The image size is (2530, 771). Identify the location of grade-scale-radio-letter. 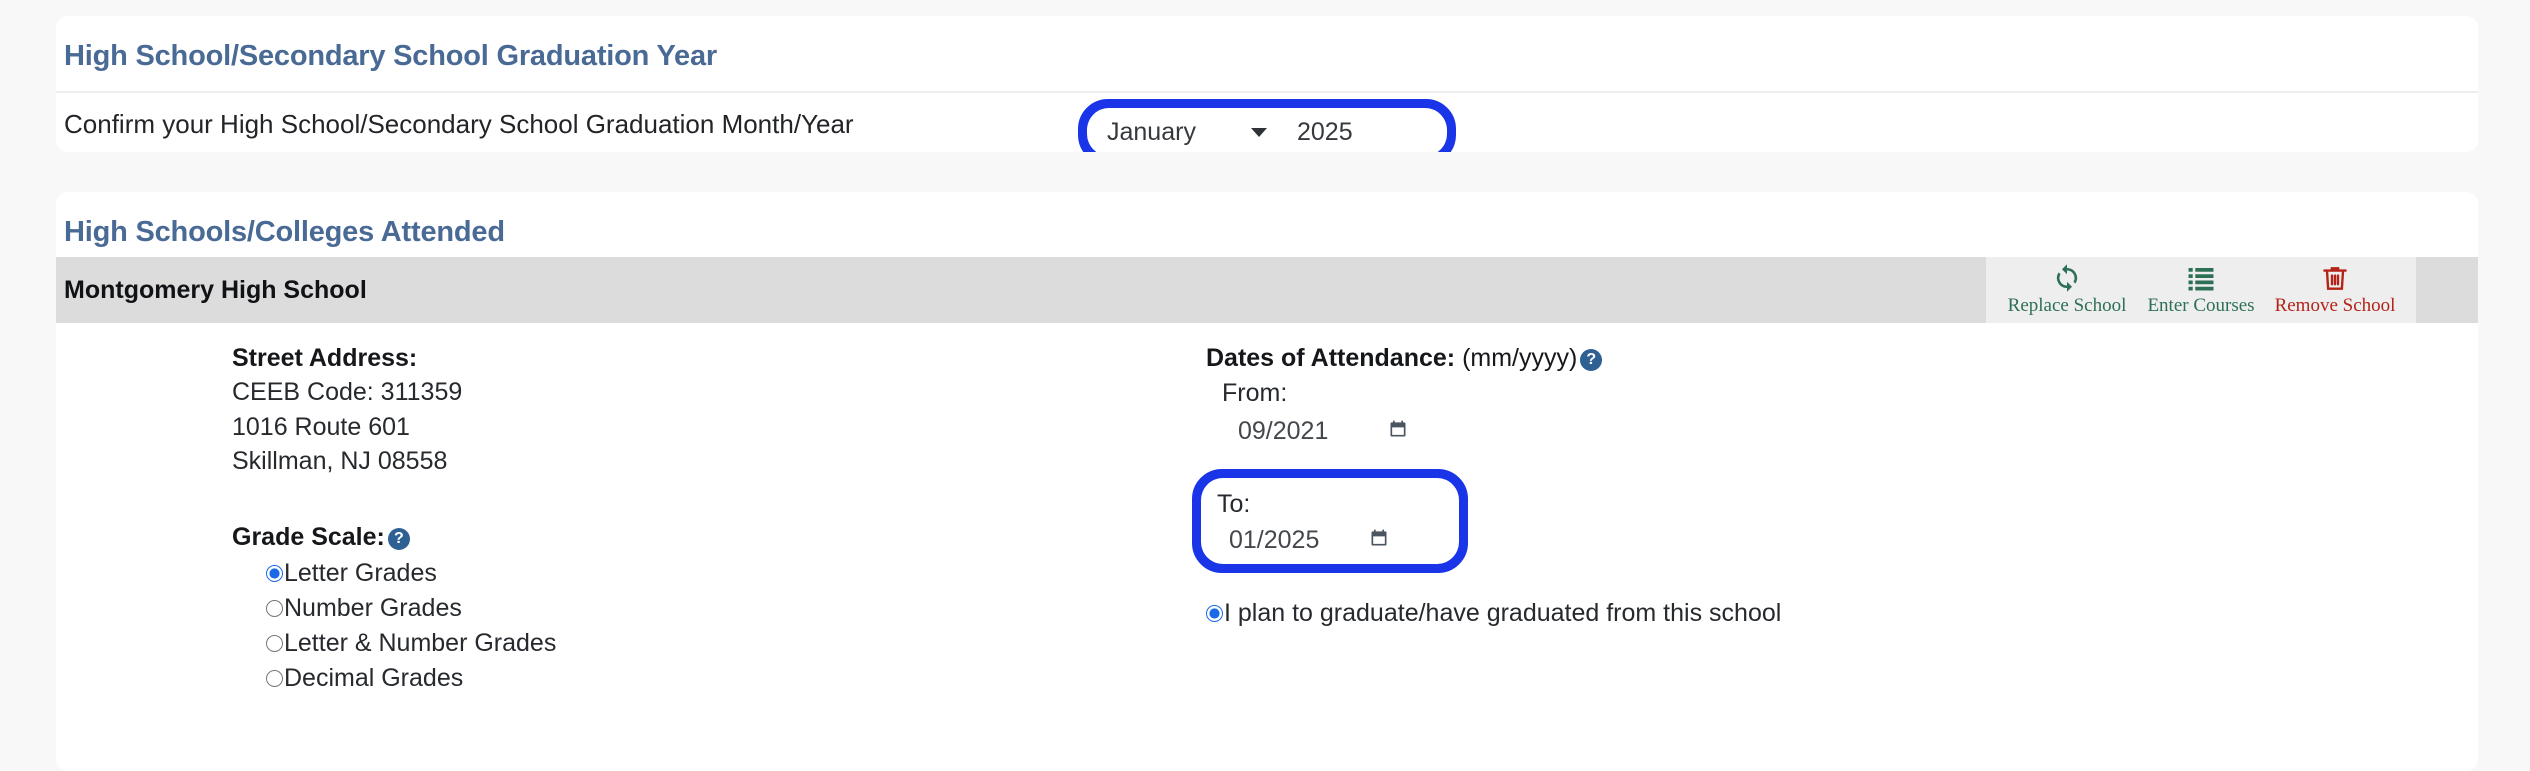
(274, 574).